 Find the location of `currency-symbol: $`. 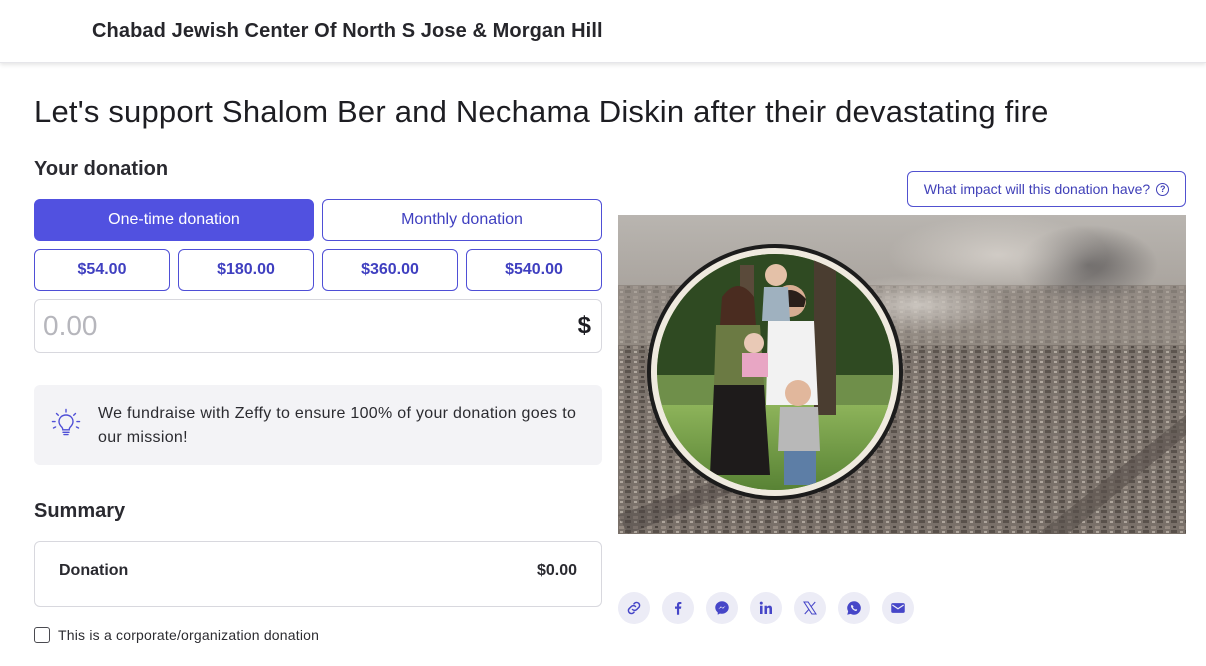

currency-symbol: $ is located at coordinates (584, 325).